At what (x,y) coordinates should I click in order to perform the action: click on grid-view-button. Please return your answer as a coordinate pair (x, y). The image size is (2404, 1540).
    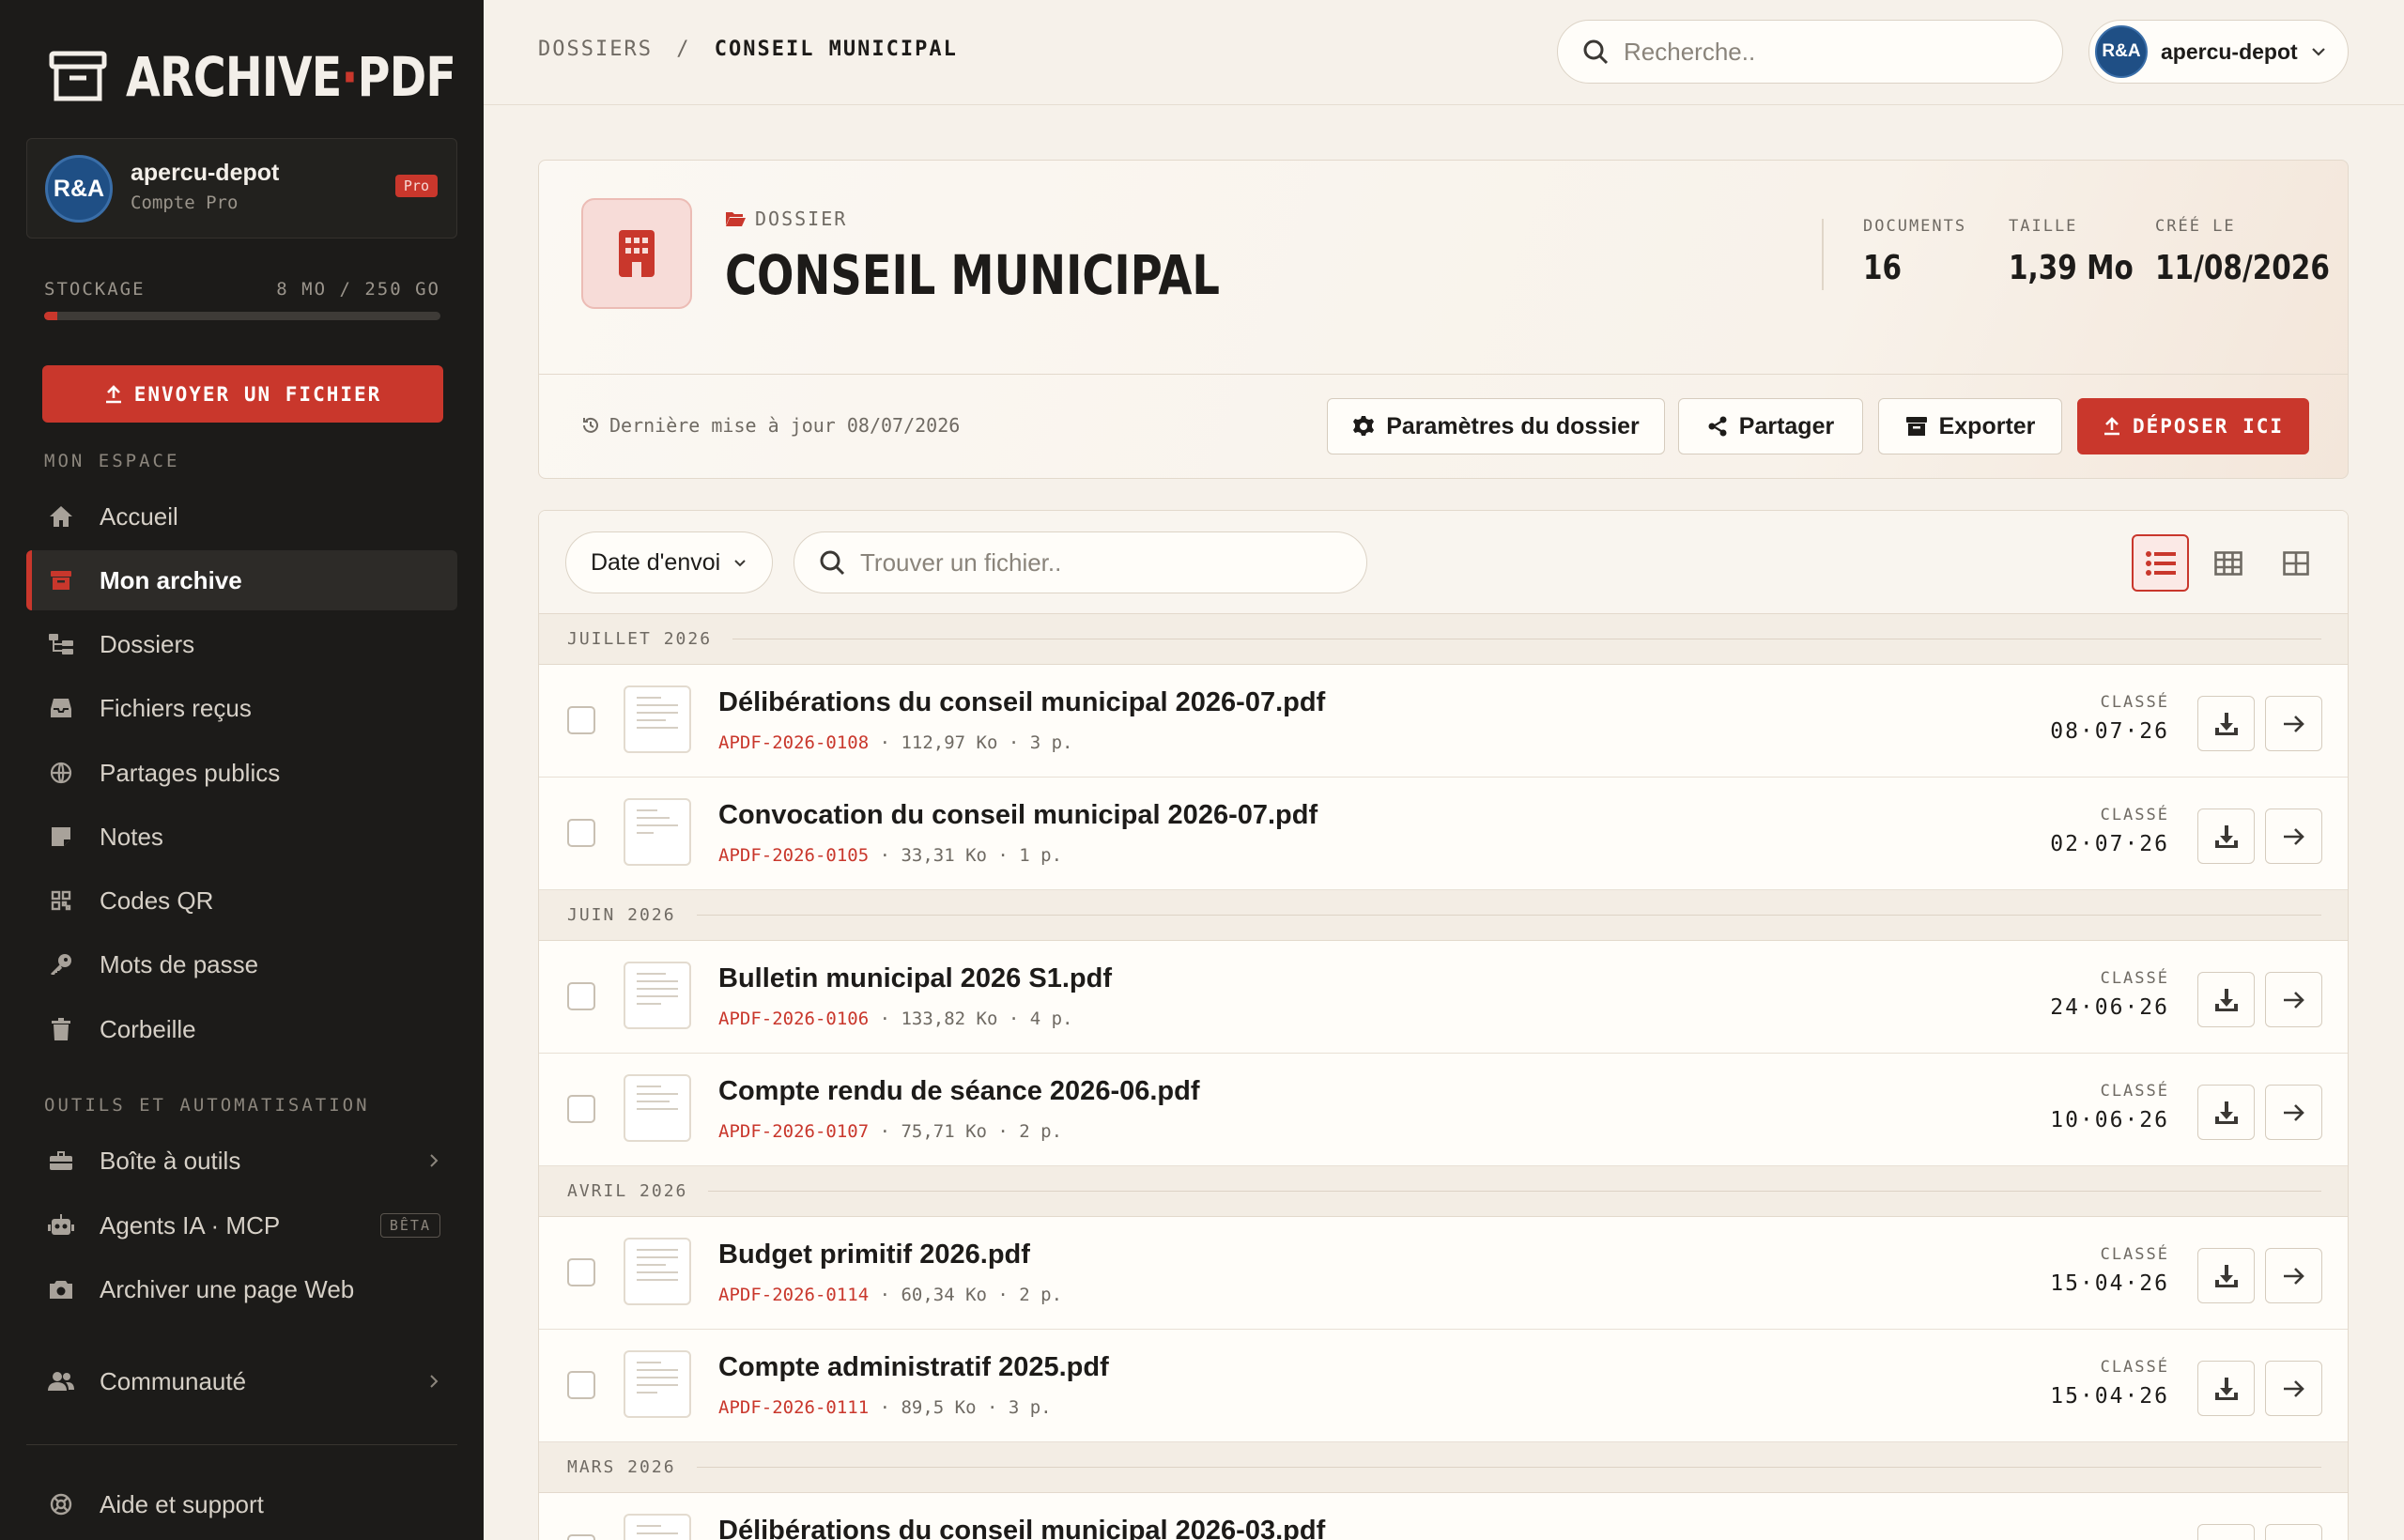
    Looking at the image, I should click on (2295, 563).